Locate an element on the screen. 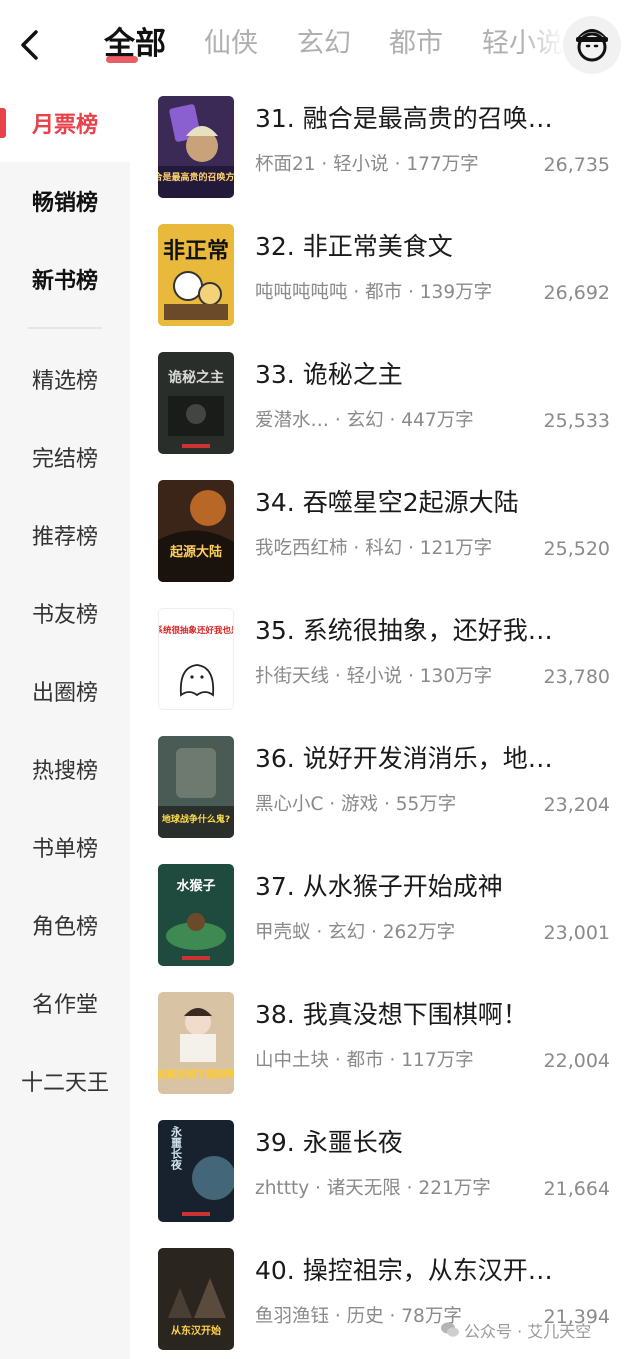 This screenshot has height=1359, width=640. book-cover: 我真没想下围棋啊 is located at coordinates (196, 1043).